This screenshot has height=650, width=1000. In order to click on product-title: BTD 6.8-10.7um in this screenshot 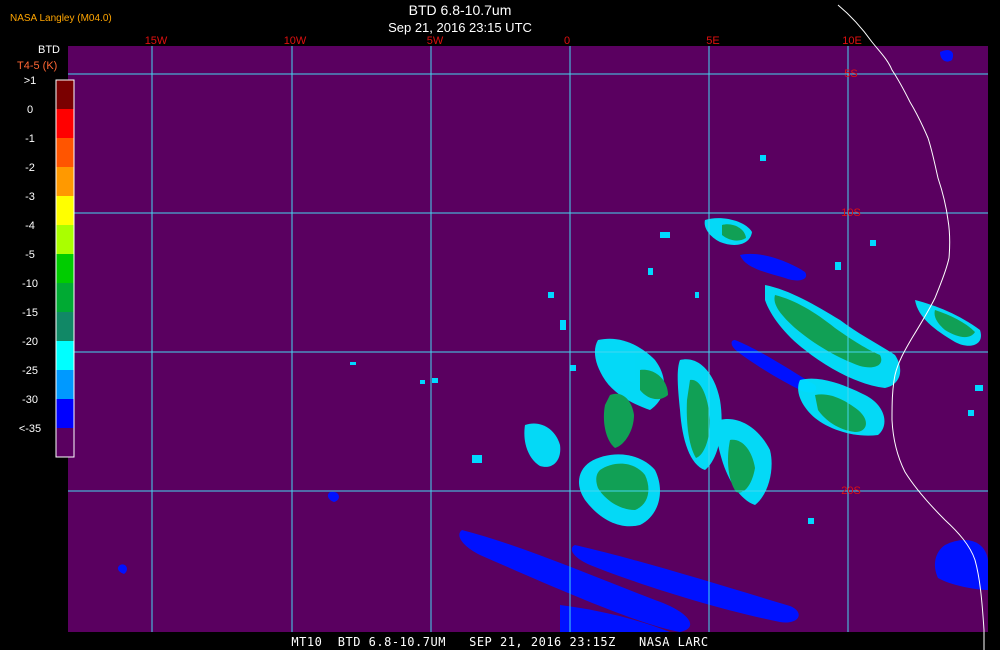, I will do `click(460, 10)`.